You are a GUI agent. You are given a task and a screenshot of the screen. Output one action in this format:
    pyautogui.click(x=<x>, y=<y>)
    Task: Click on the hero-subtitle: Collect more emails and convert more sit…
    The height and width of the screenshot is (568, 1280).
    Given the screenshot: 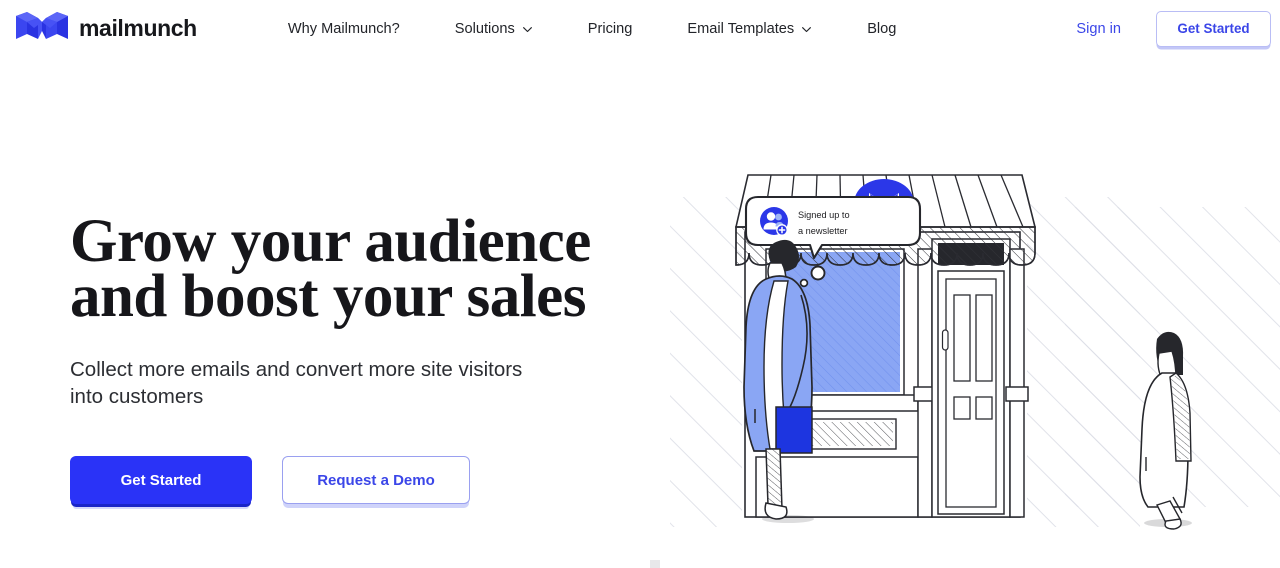 What is the action you would take?
    pyautogui.click(x=296, y=383)
    